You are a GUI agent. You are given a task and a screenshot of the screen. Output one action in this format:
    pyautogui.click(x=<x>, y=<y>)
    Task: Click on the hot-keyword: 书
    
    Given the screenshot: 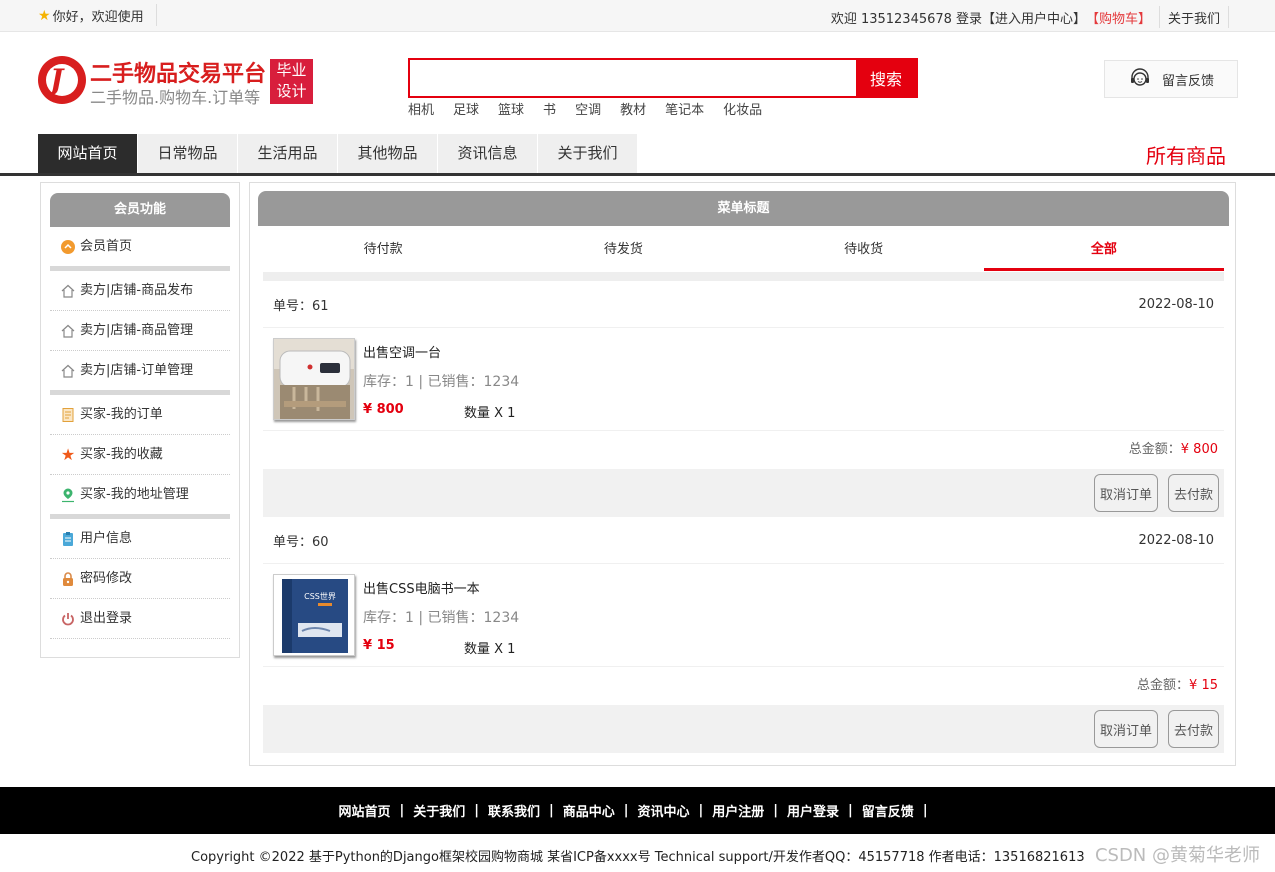 What is the action you would take?
    pyautogui.click(x=549, y=108)
    